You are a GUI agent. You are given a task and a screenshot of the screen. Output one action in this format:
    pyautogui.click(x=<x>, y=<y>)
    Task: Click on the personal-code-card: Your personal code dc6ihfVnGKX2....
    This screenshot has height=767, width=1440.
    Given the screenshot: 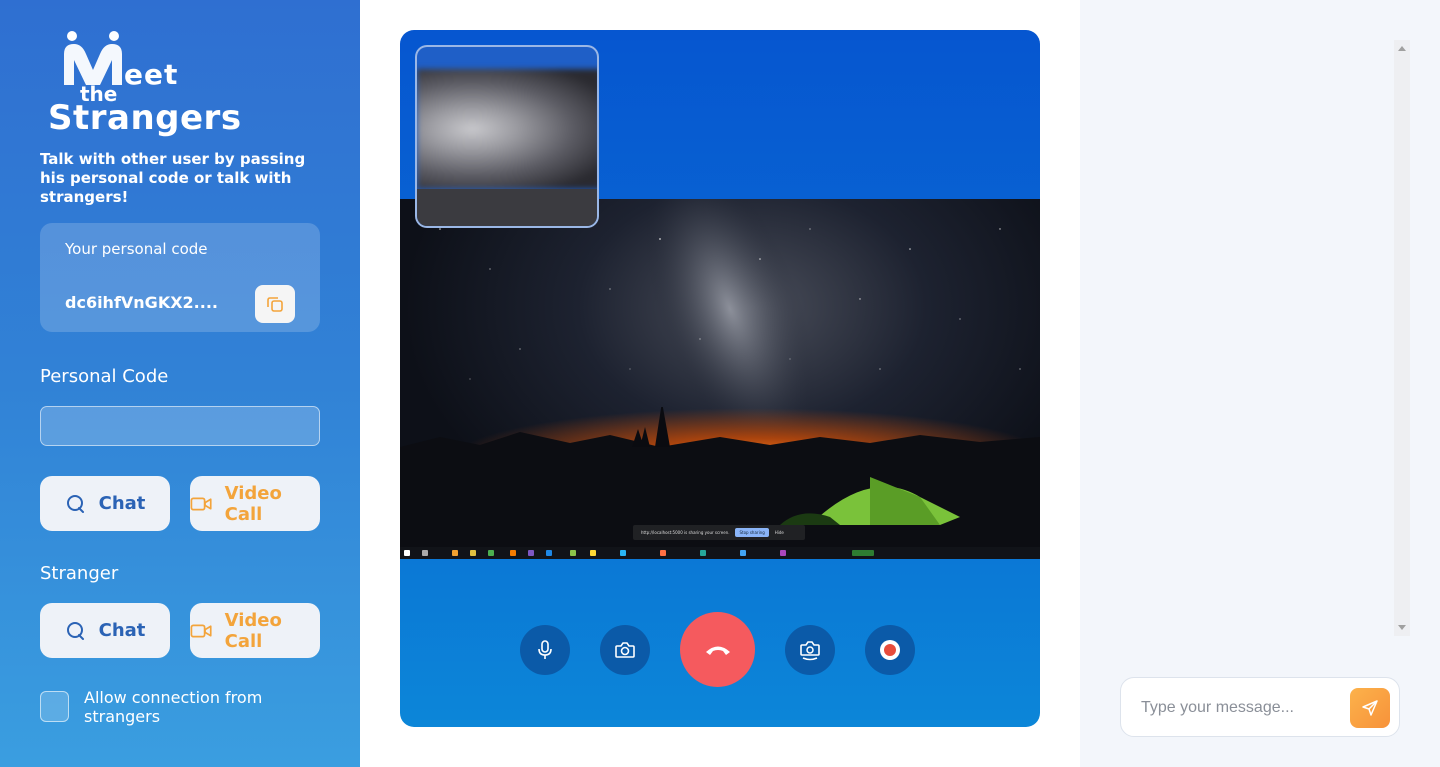 What is the action you would take?
    pyautogui.click(x=180, y=277)
    